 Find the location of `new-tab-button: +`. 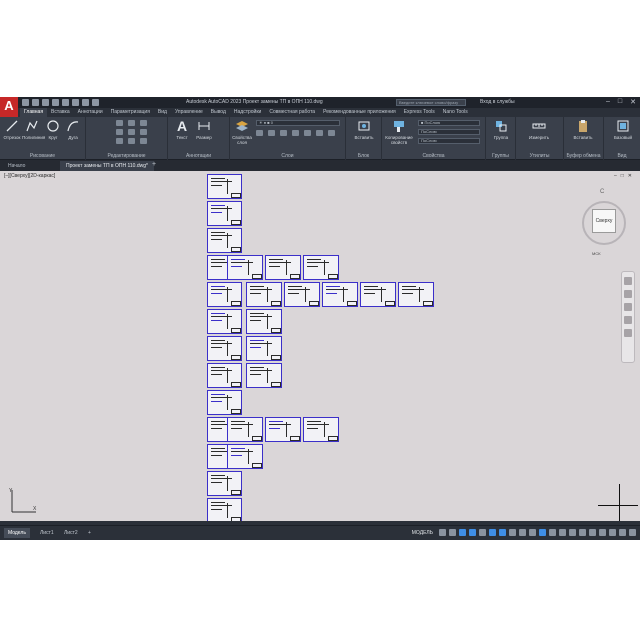

new-tab-button: + is located at coordinates (154, 164).